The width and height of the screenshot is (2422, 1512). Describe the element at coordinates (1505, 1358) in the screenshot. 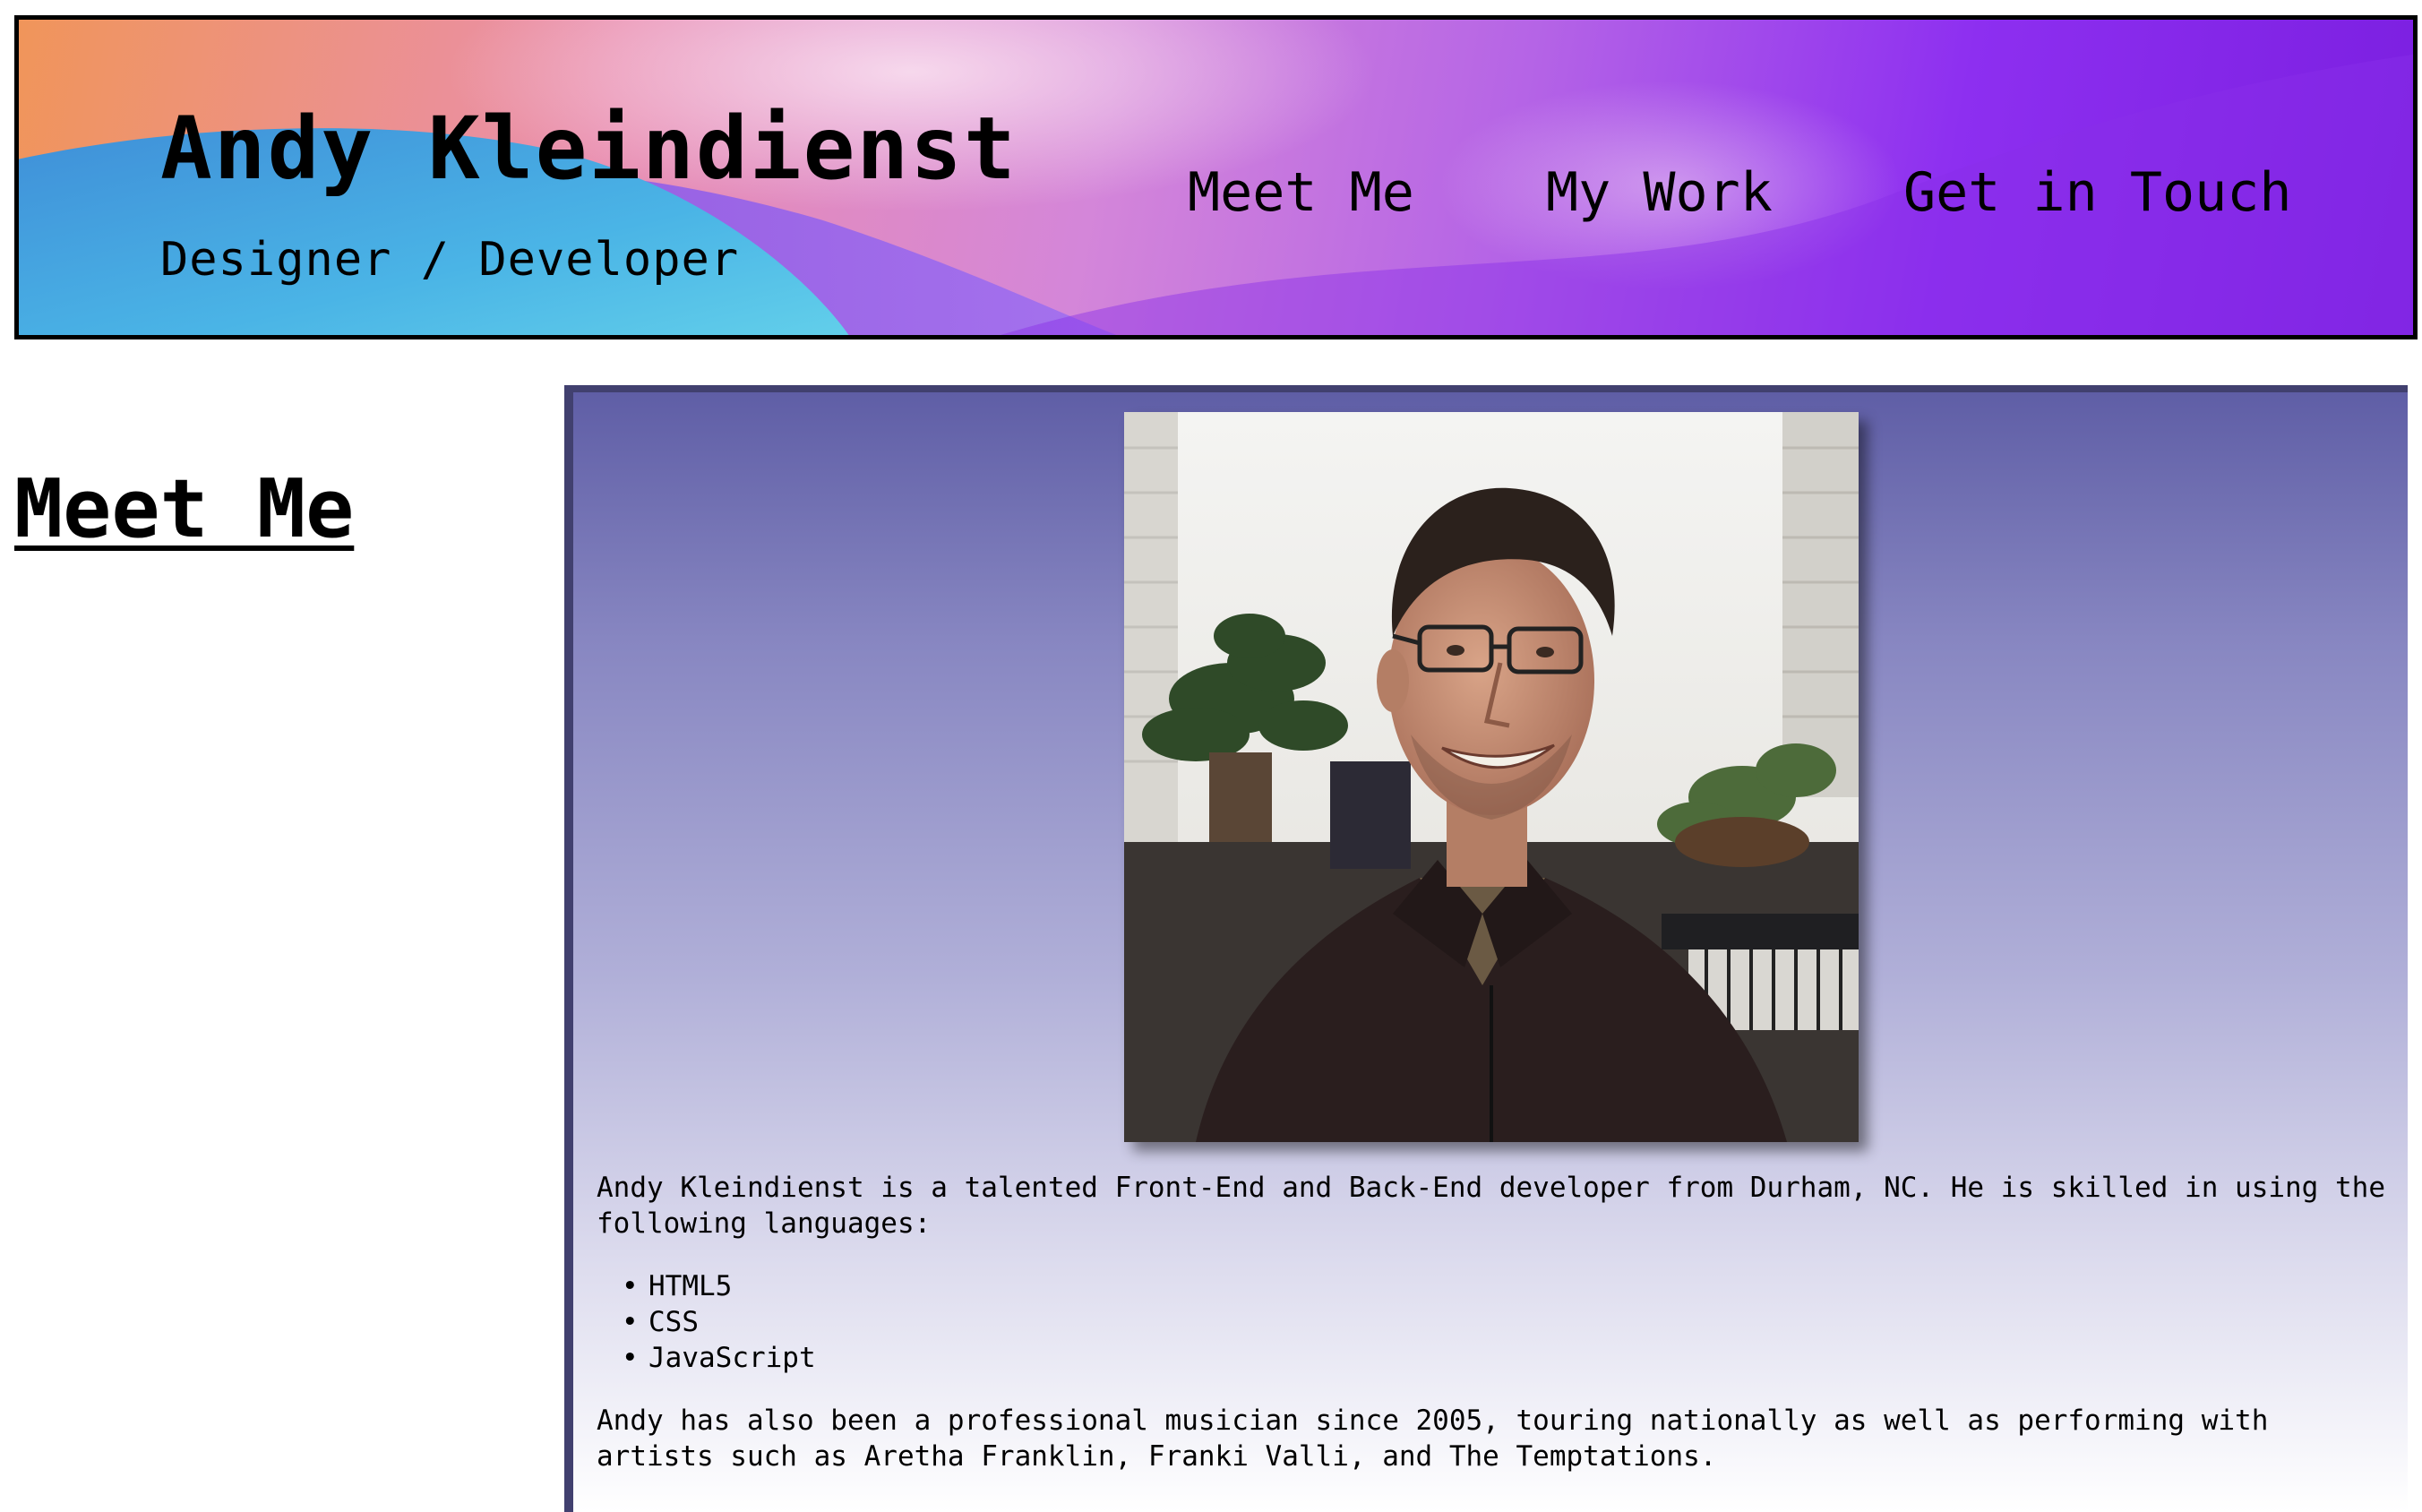

I see `list-item: JavaScript` at that location.